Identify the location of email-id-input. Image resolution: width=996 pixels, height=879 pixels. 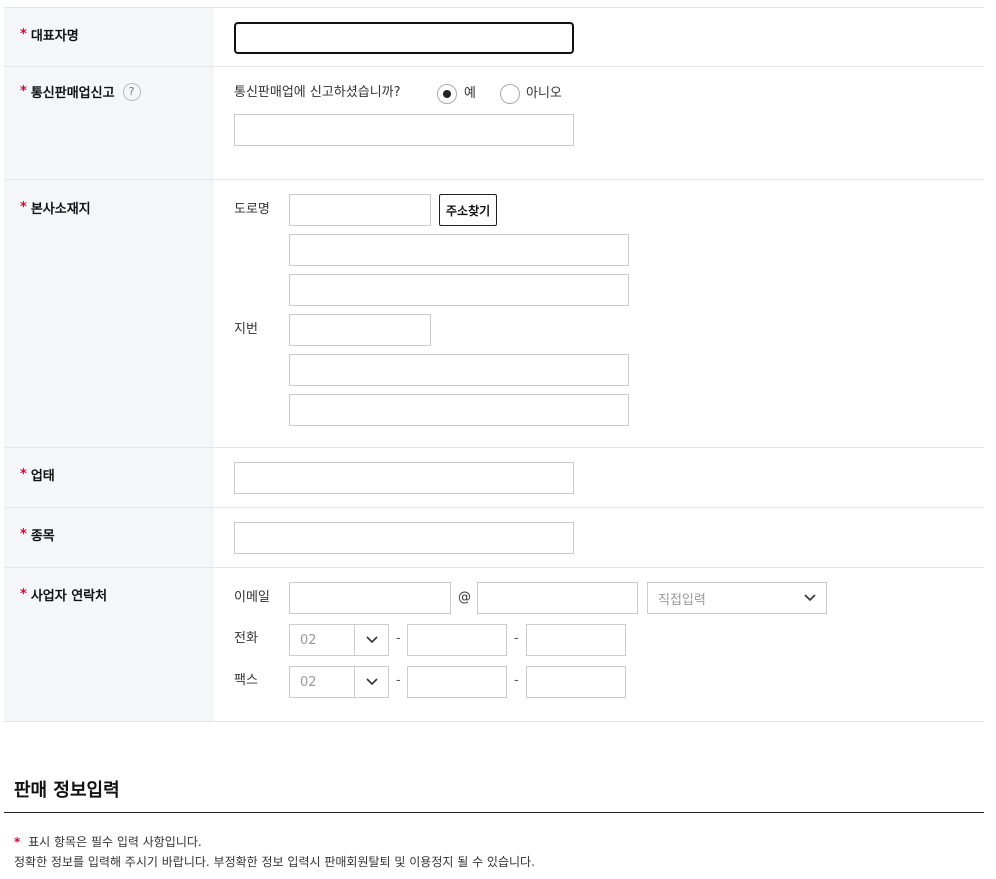
(370, 598).